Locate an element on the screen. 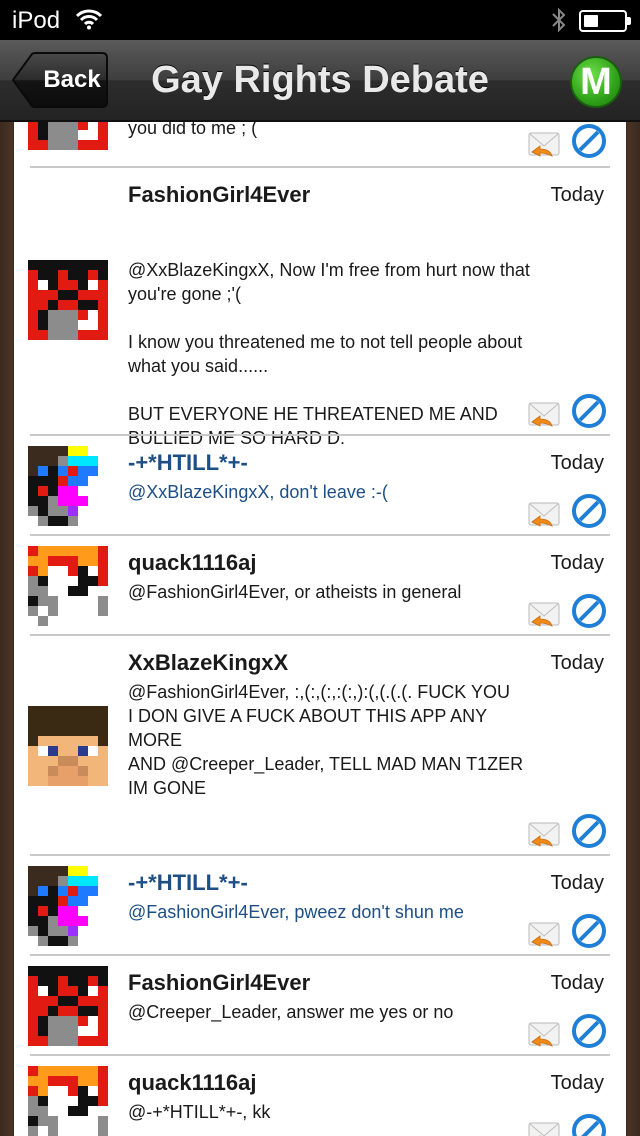  message-text: @XxBlazeKingxX, don't leave :-( is located at coordinates (258, 492).